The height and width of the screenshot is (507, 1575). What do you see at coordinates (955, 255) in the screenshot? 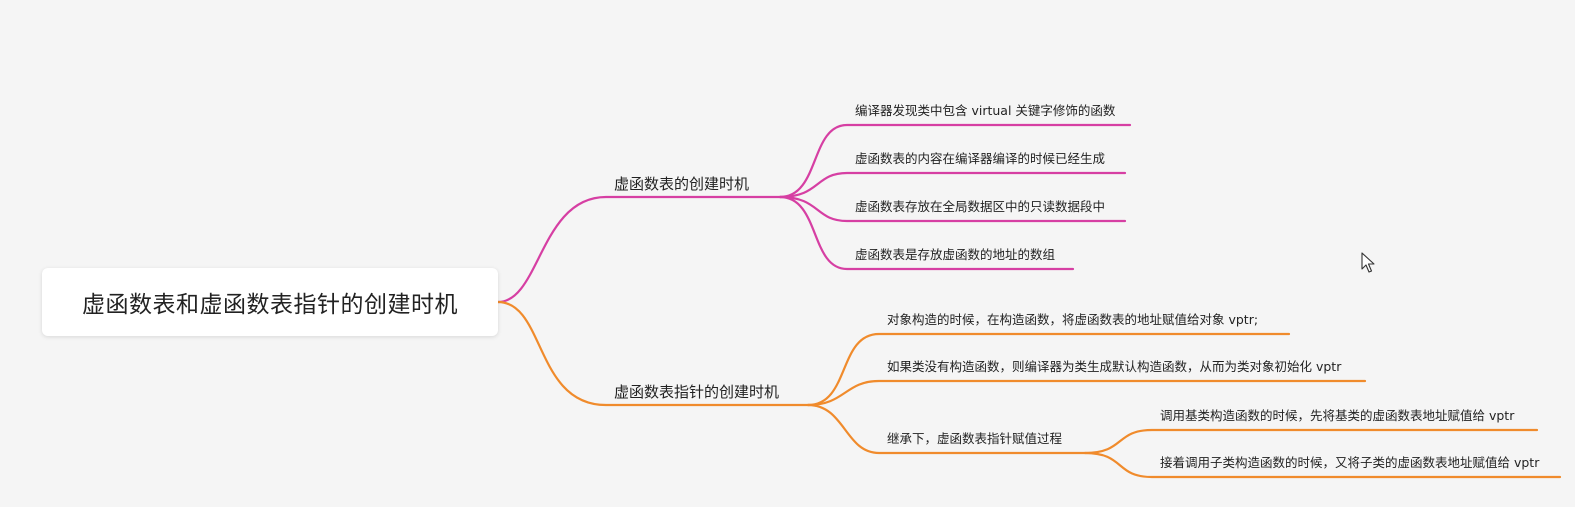
I see `leaf-node-vtable-4: 虚函数表是存放虚函数的地址的数组` at bounding box center [955, 255].